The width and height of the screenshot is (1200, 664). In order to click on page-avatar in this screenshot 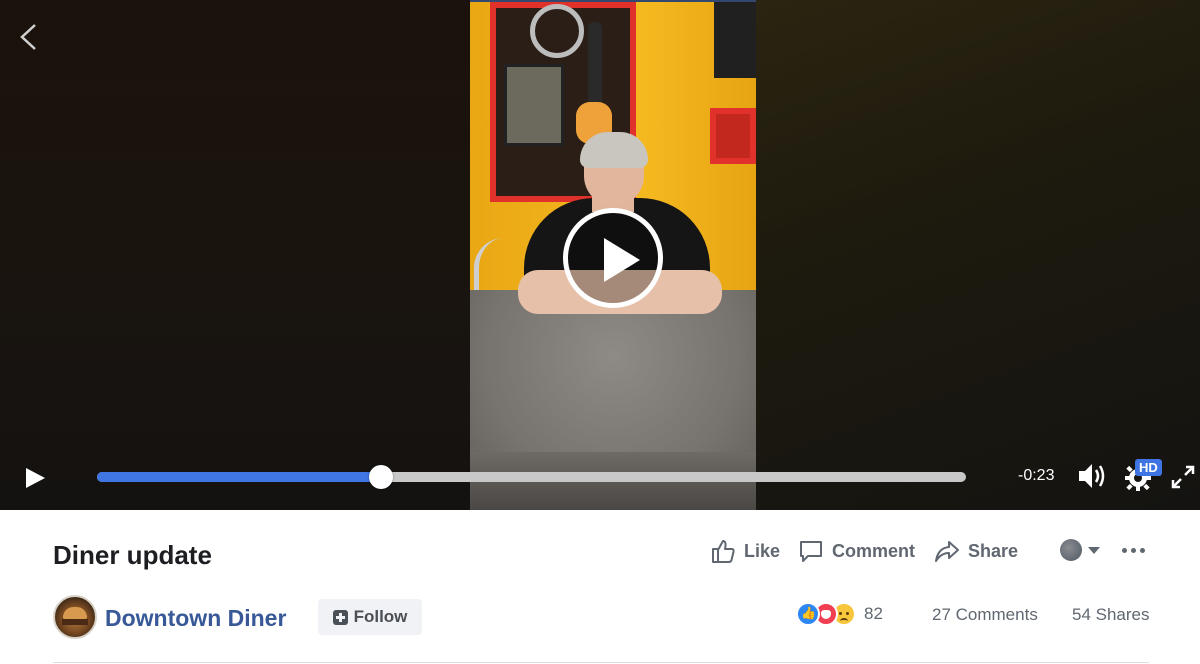, I will do `click(75, 617)`.